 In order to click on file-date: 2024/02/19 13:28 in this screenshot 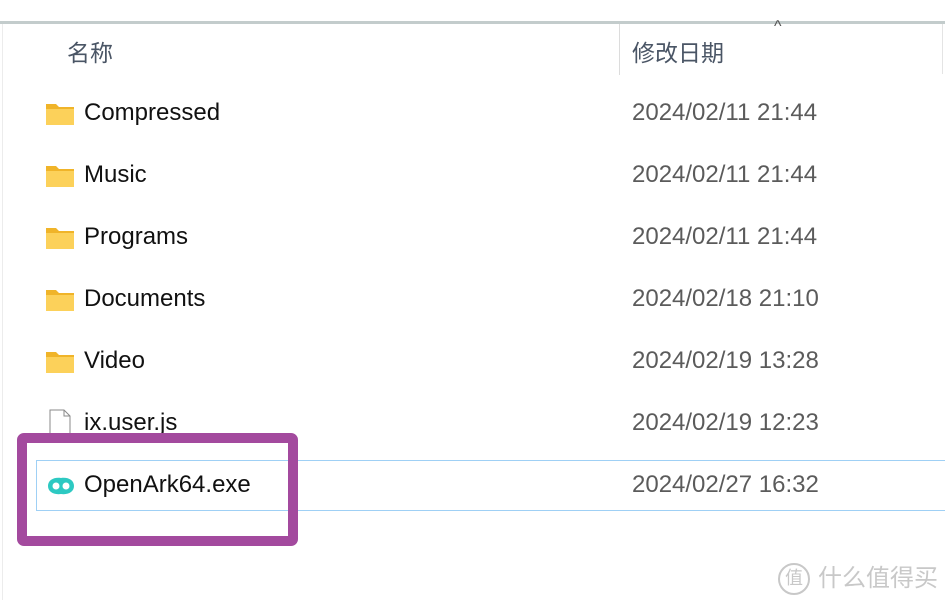, I will do `click(725, 360)`.